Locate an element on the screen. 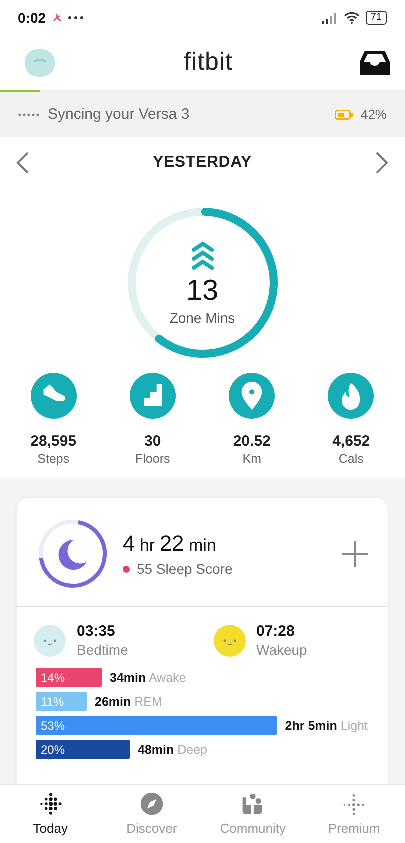 This screenshot has width=405, height=843. sync-status: Syncing your Versa 3 is located at coordinates (119, 114).